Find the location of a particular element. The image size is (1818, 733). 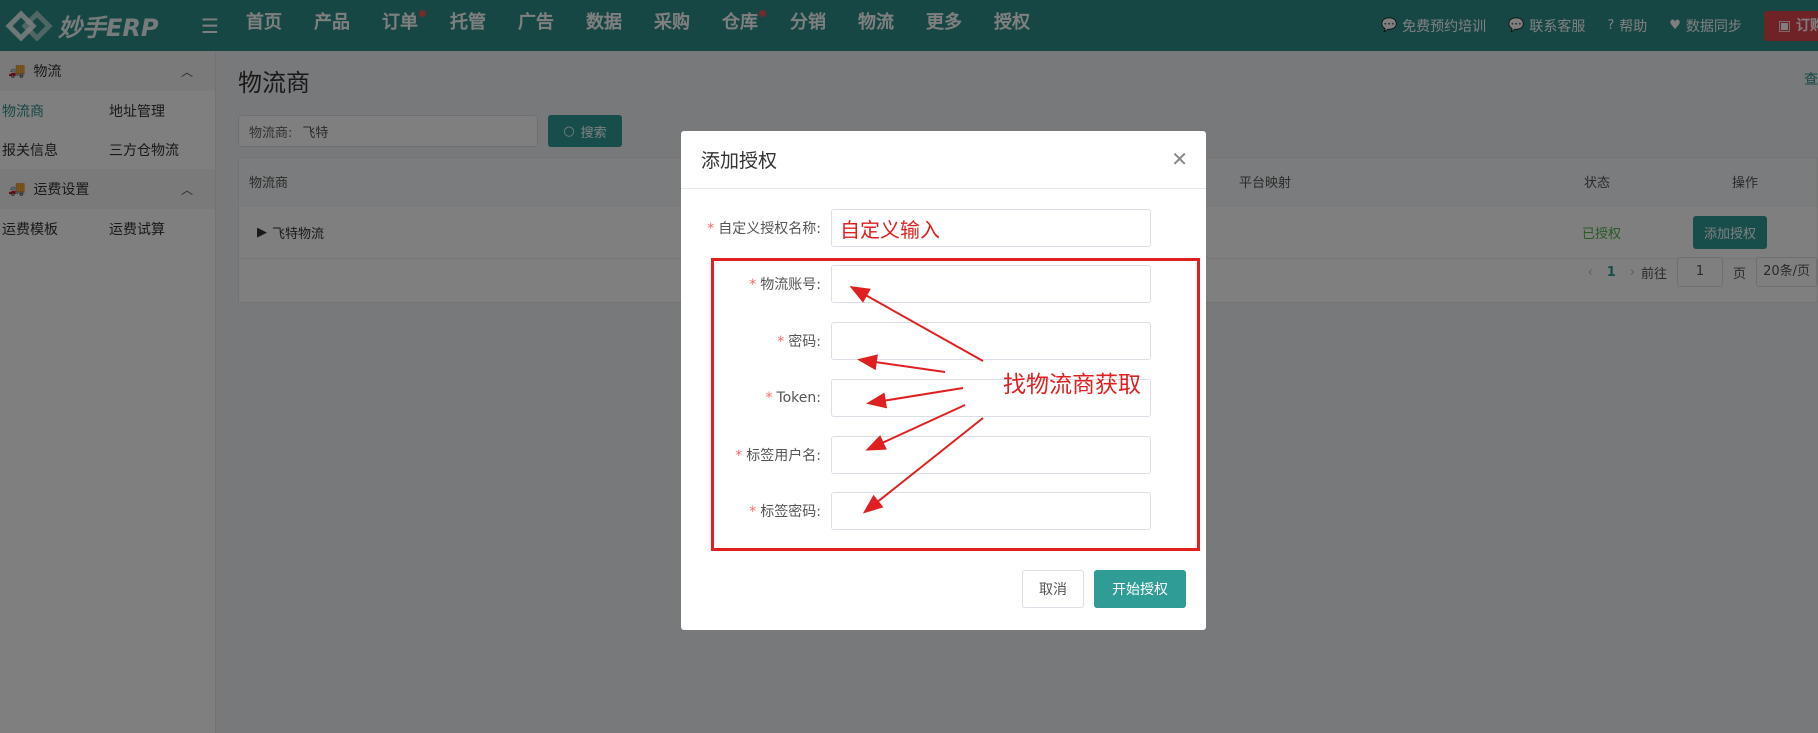

start-auth-button: 开始授权 is located at coordinates (1140, 589).